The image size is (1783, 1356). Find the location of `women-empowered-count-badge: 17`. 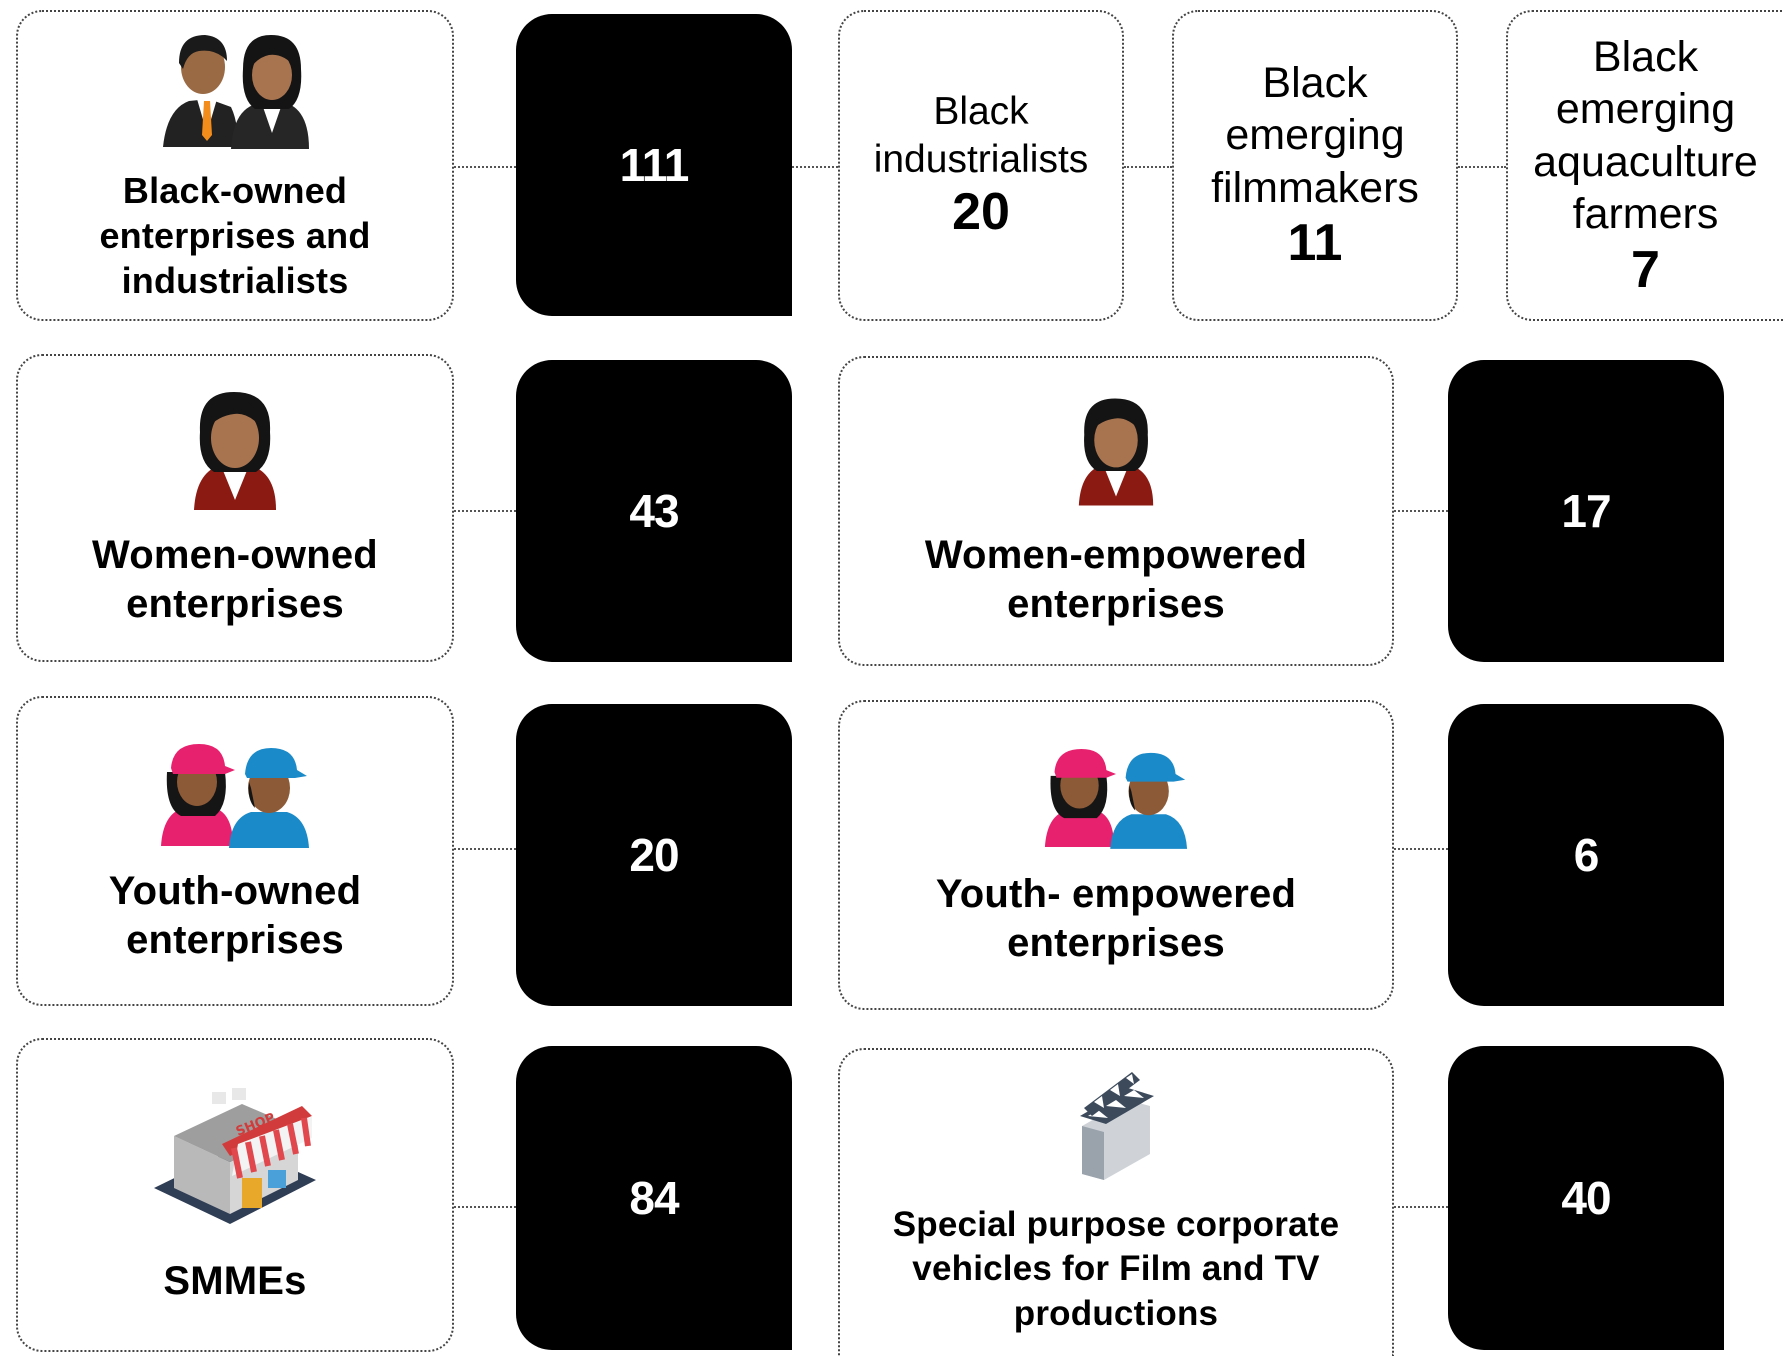

women-empowered-count-badge: 17 is located at coordinates (1586, 511).